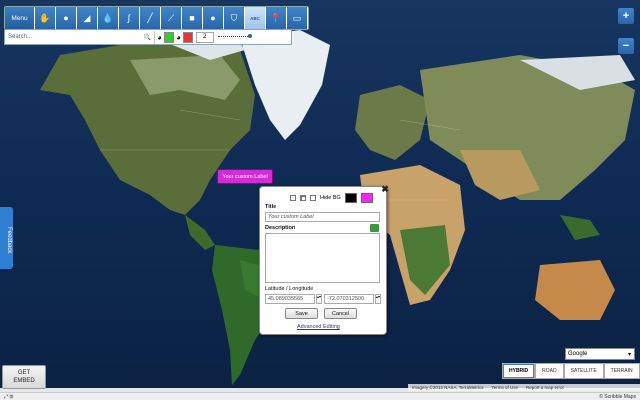 The width and height of the screenshot is (640, 400). I want to click on map-type-road: ROAD, so click(549, 371).